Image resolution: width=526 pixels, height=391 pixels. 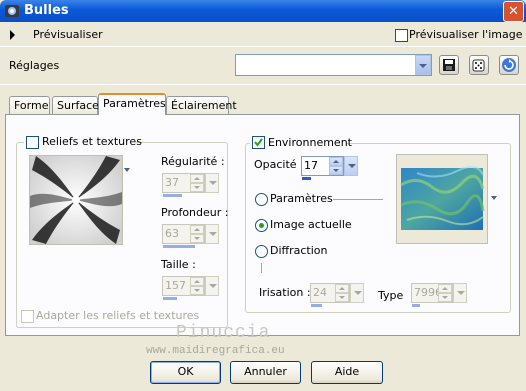 I want to click on radio-image-label: Image actuelle, so click(x=311, y=224).